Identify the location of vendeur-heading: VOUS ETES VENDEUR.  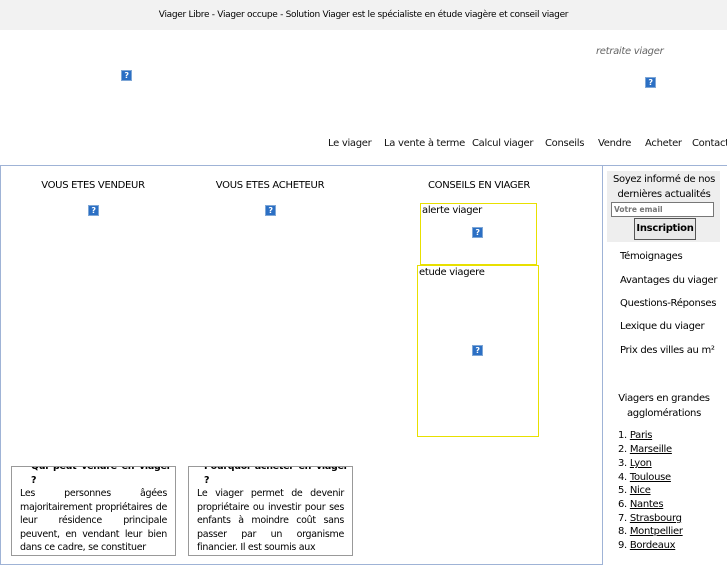
(93, 185).